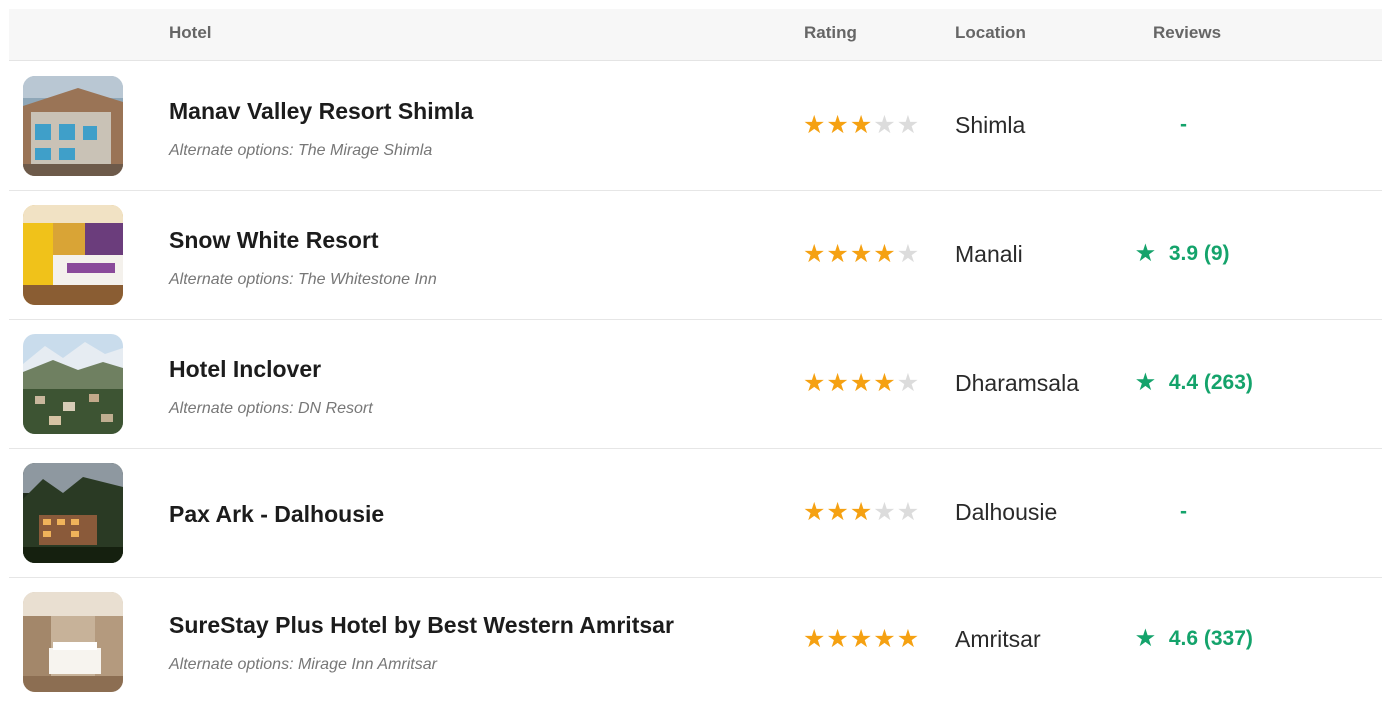  I want to click on hotel-name-link: Pax Ark - Dalhousie, so click(276, 514).